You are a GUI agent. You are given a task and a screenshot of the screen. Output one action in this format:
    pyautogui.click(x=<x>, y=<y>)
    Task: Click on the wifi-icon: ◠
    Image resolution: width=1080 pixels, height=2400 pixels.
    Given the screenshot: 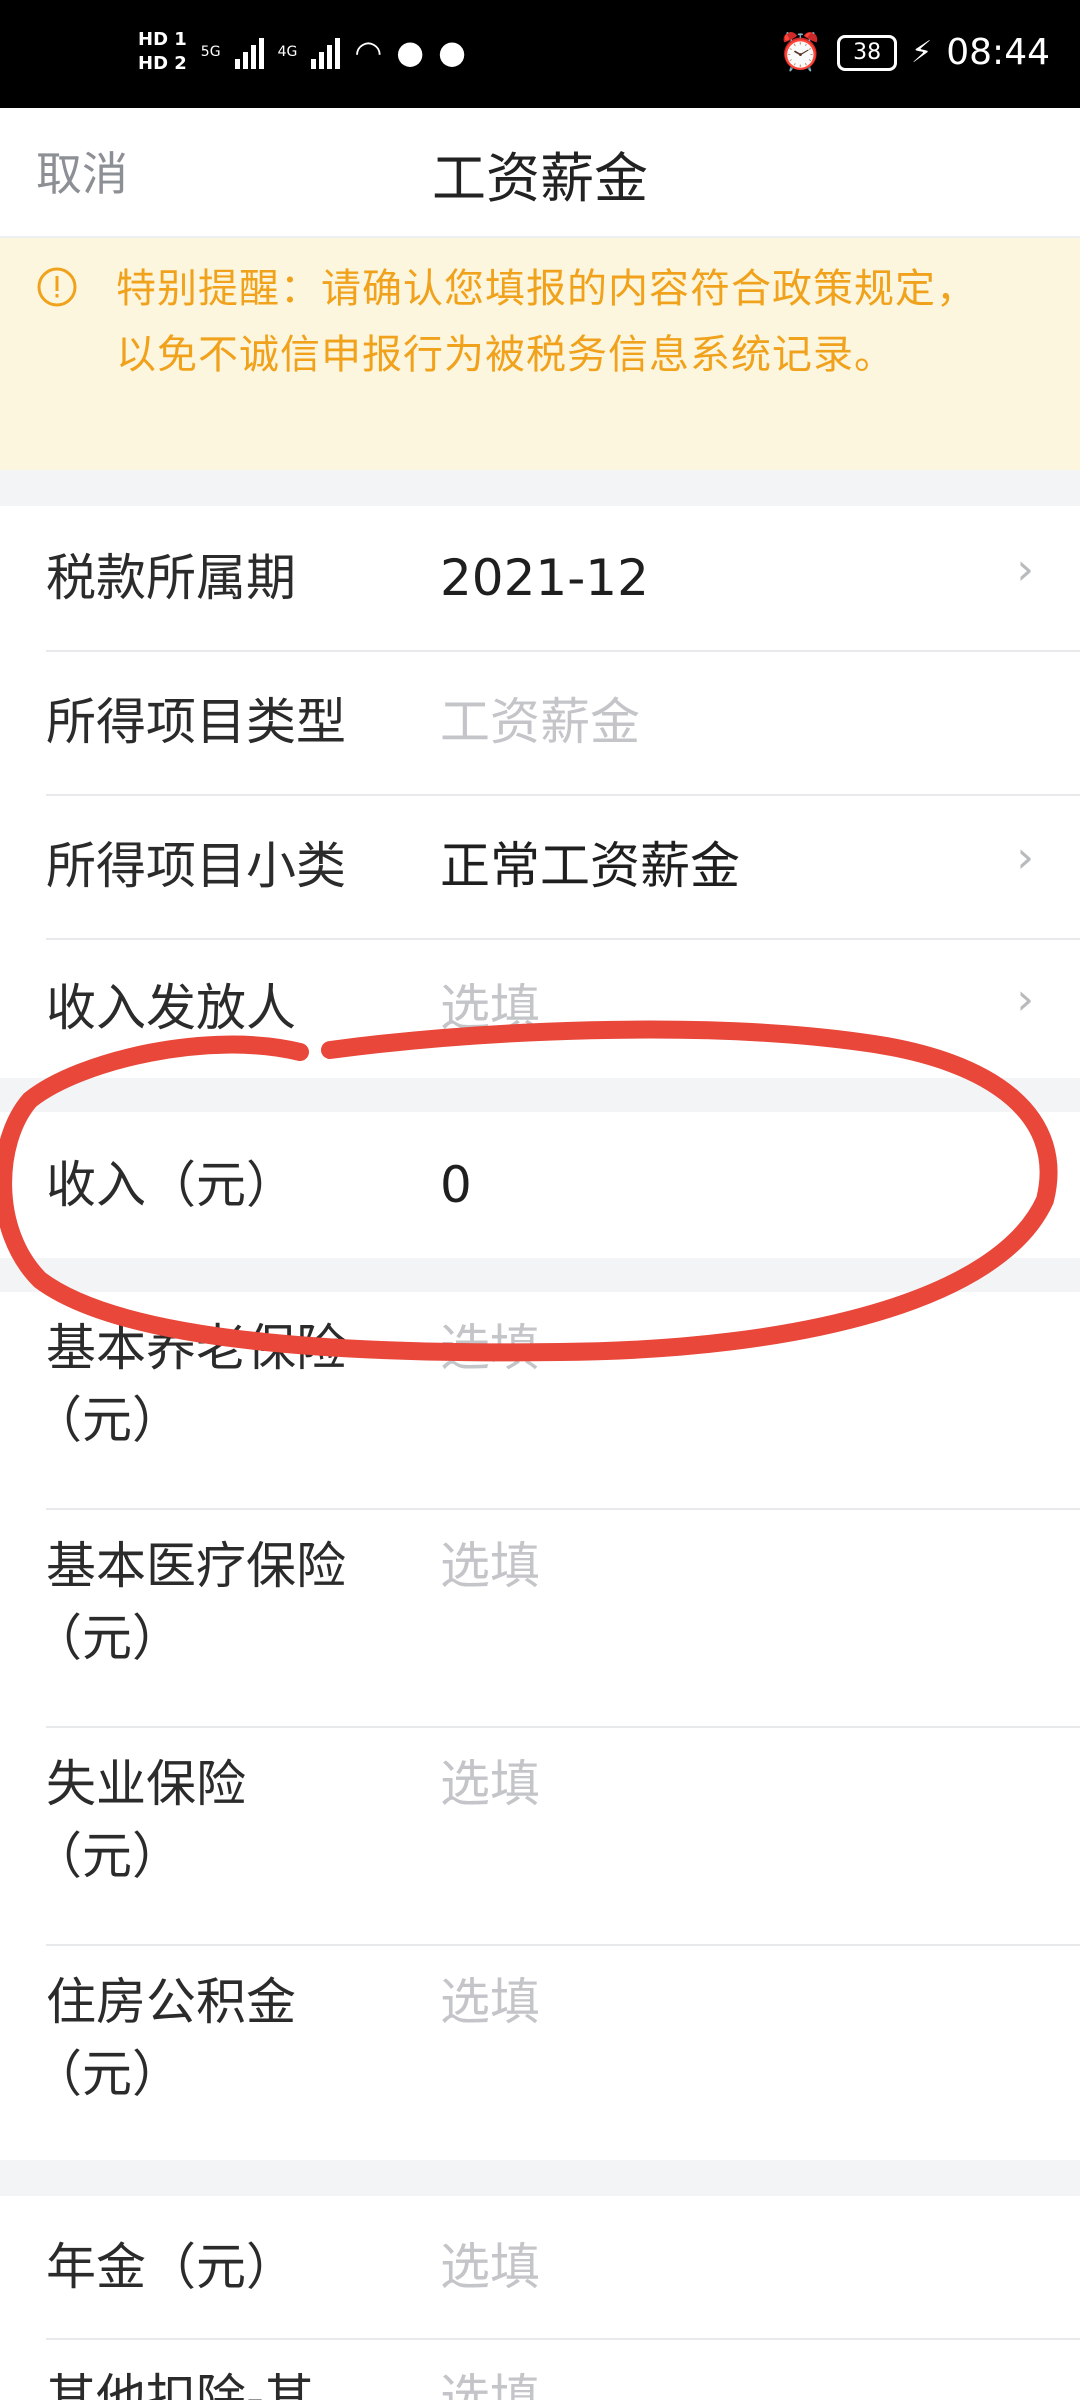 What is the action you would take?
    pyautogui.click(x=368, y=52)
    